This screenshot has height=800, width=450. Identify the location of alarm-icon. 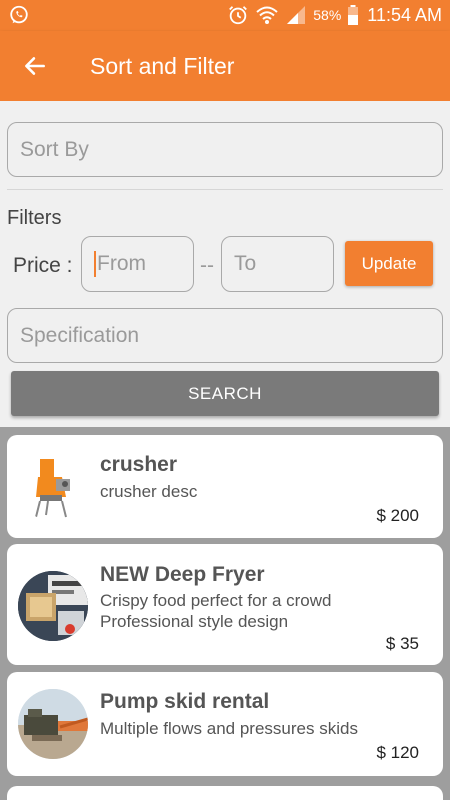
(238, 15).